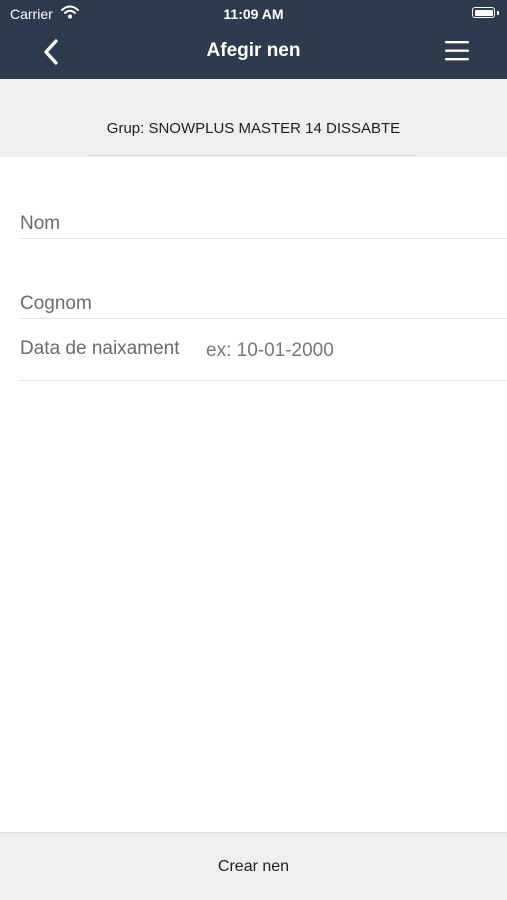 The image size is (507, 900). I want to click on birthdate-field: Data de naixament, so click(263, 357).